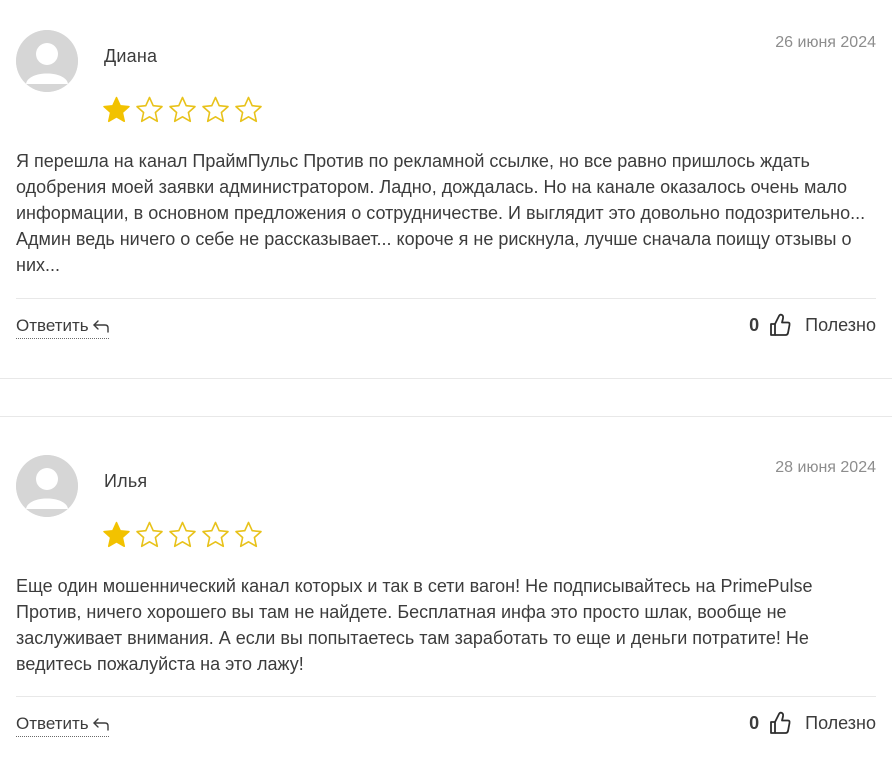  What do you see at coordinates (131, 56) in the screenshot?
I see `review-author: Диана` at bounding box center [131, 56].